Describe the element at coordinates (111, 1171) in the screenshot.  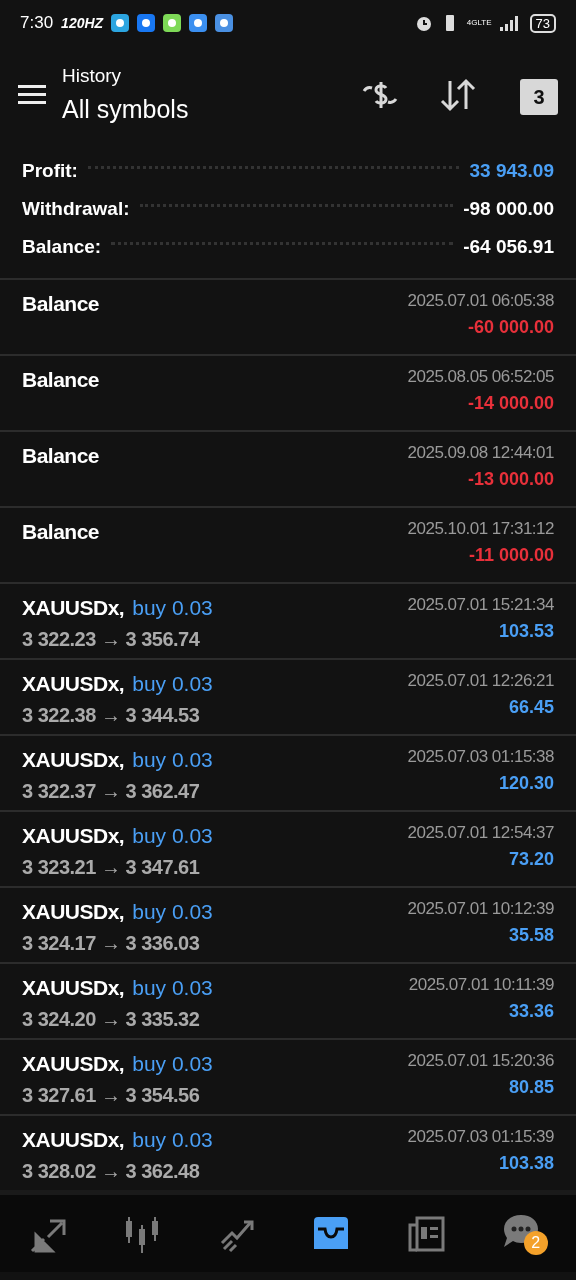
I see `price-range-text: 3 328.02 → 3 362.48` at that location.